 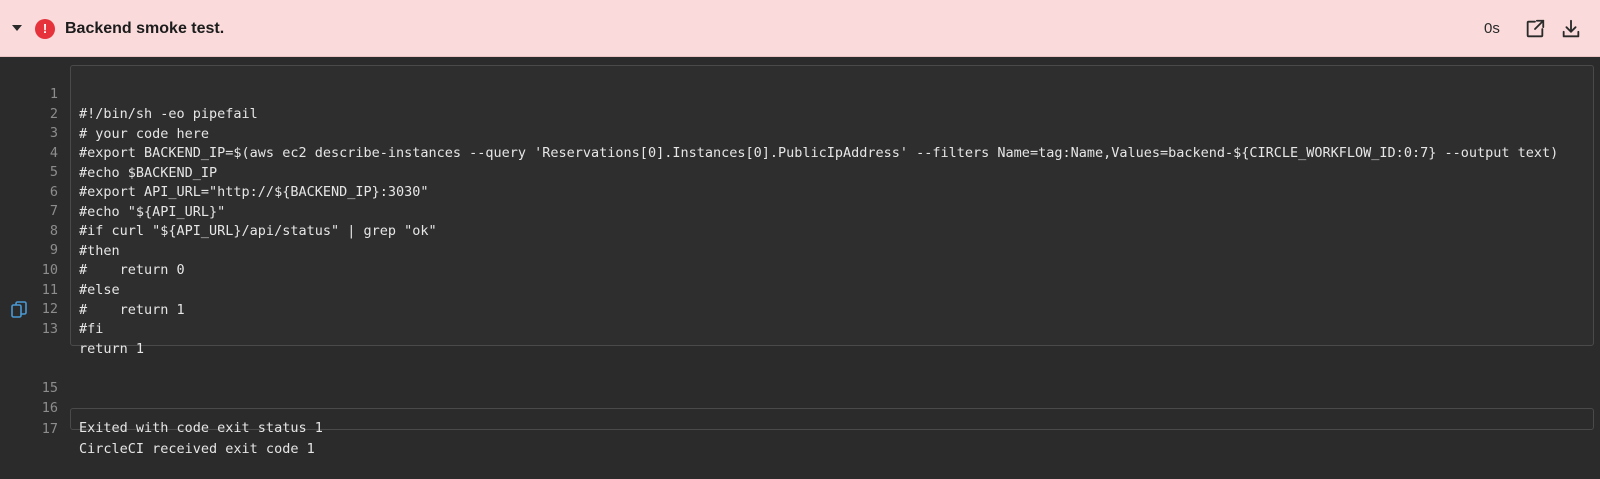 What do you see at coordinates (800, 230) in the screenshot?
I see `log-line: 8 #then` at bounding box center [800, 230].